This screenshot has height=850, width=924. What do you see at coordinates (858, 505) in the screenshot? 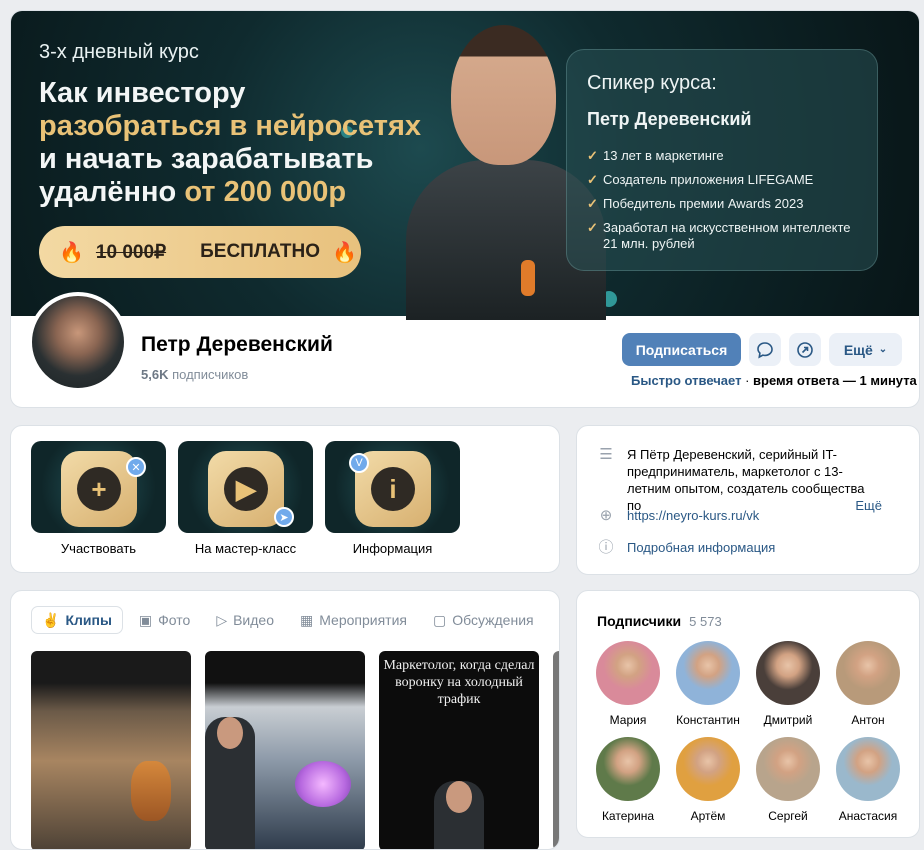
I see `about-more-link: Ещё` at bounding box center [858, 505].